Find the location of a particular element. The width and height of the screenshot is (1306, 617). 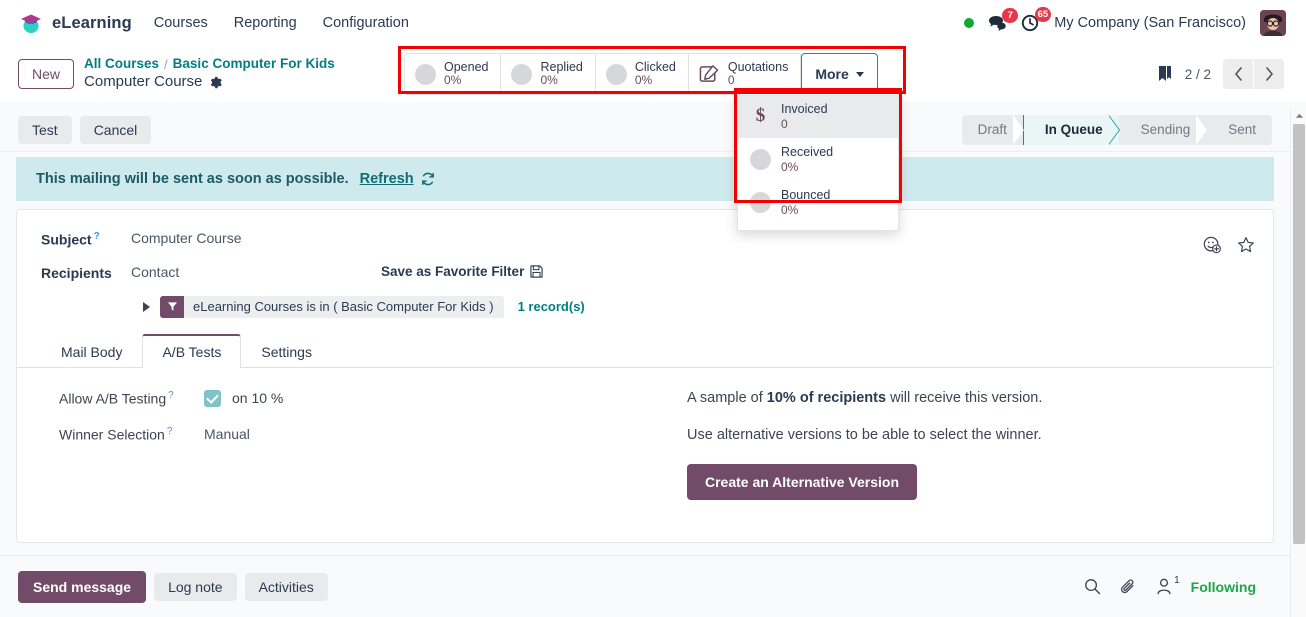

nav-item-configuration: Configuration is located at coordinates (366, 23).